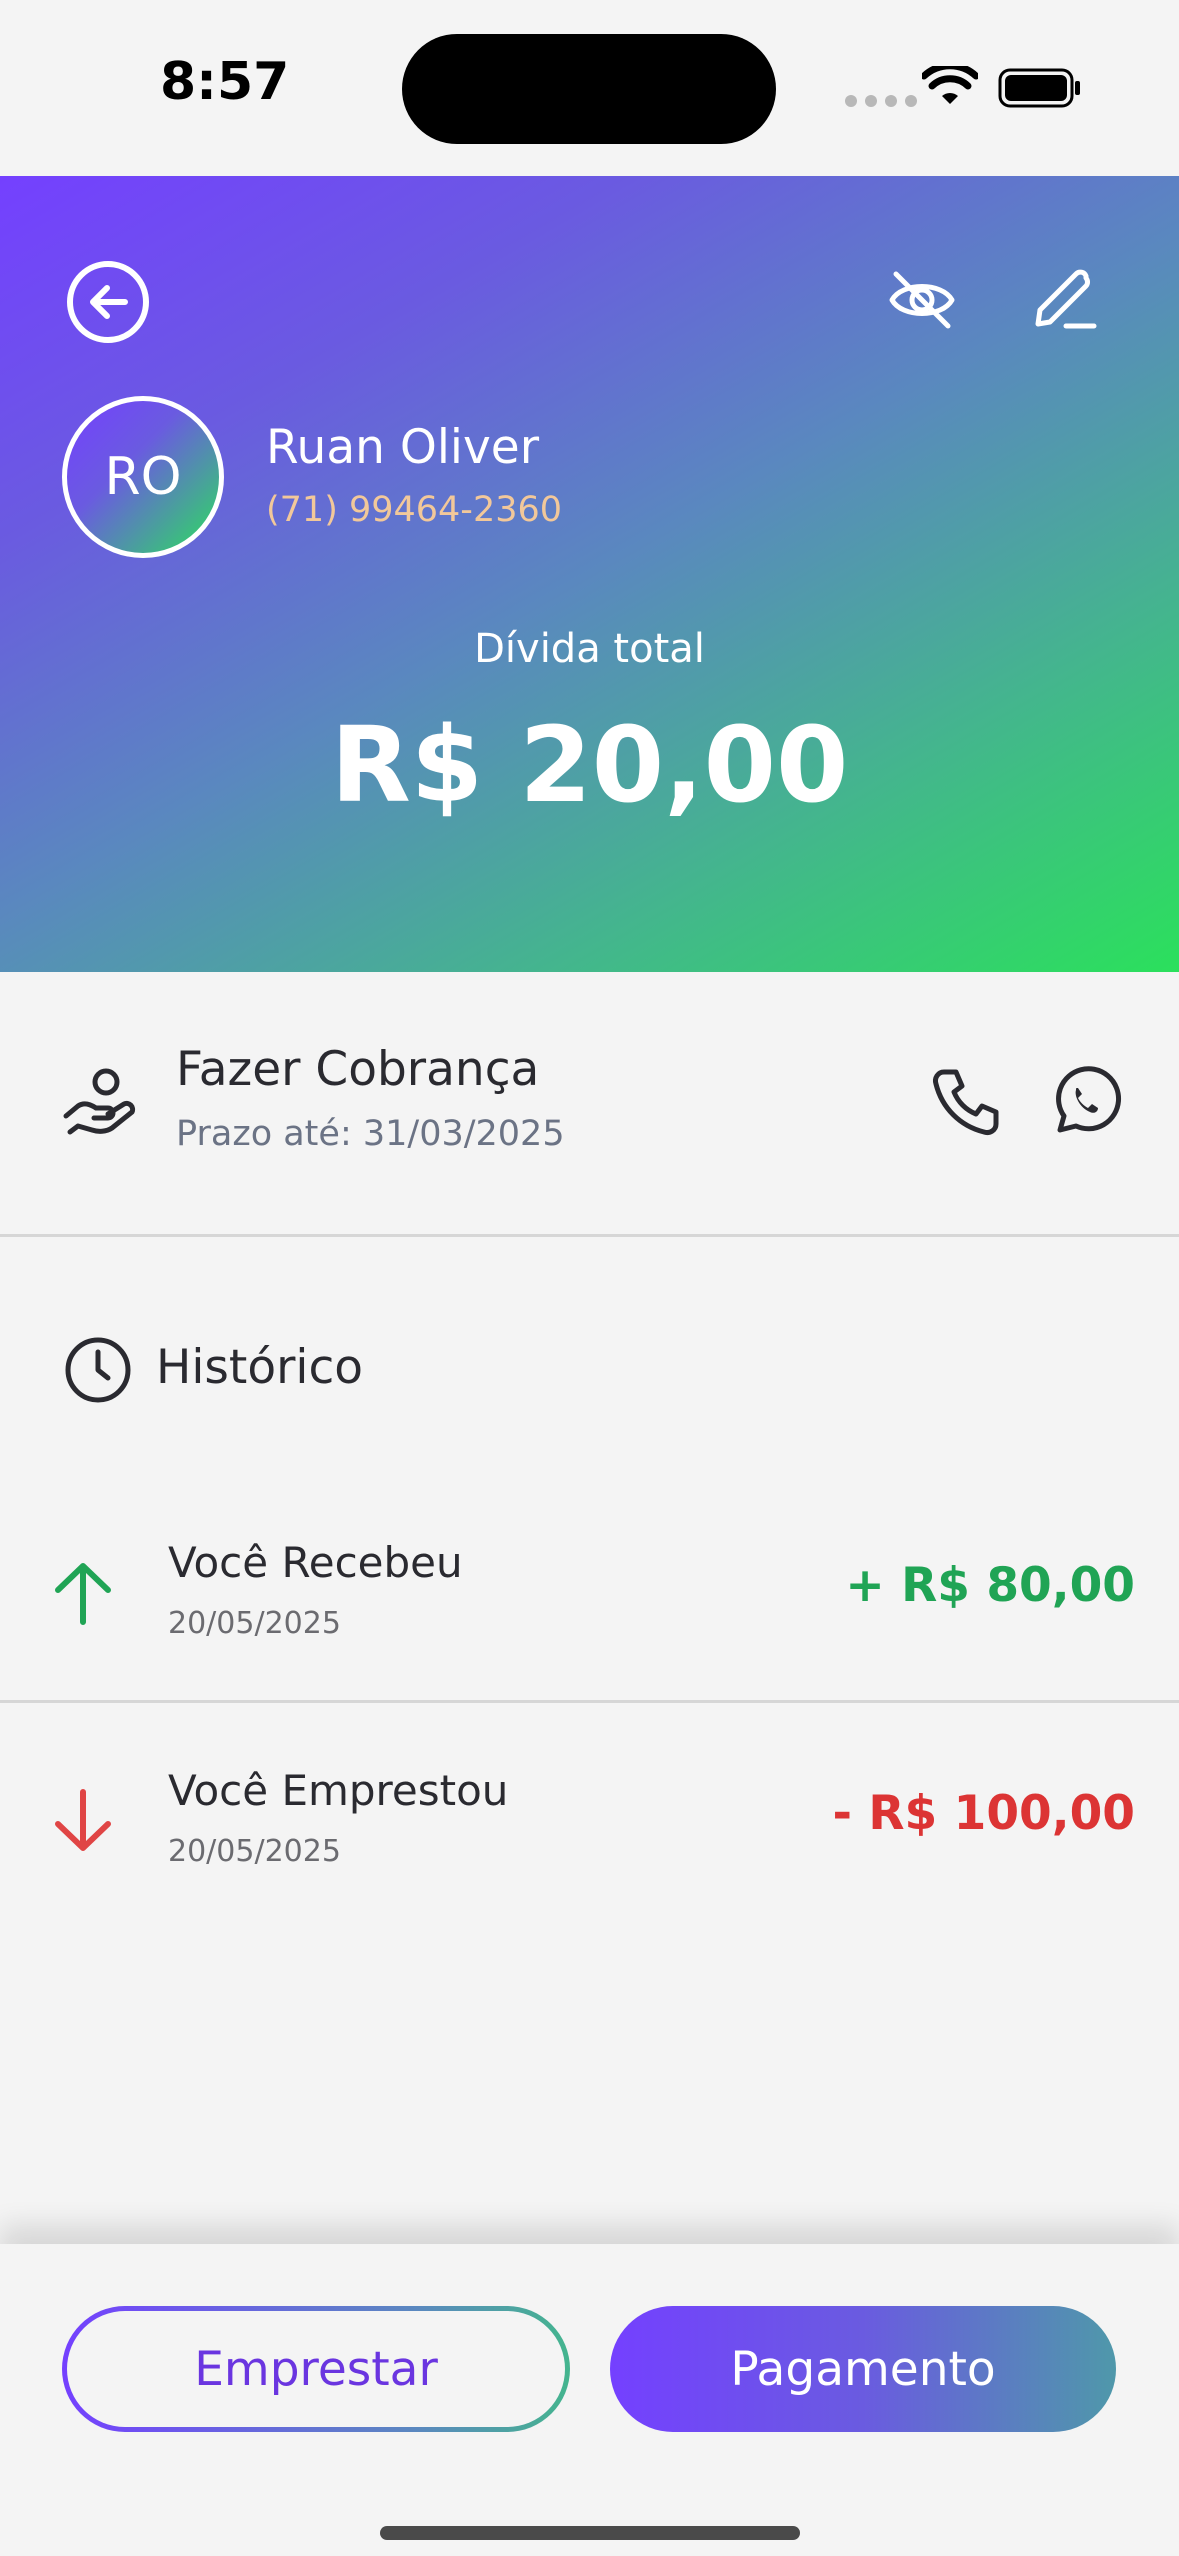 This screenshot has width=1179, height=2556. Describe the element at coordinates (99, 1101) in the screenshot. I see `hand-coin-icon` at that location.